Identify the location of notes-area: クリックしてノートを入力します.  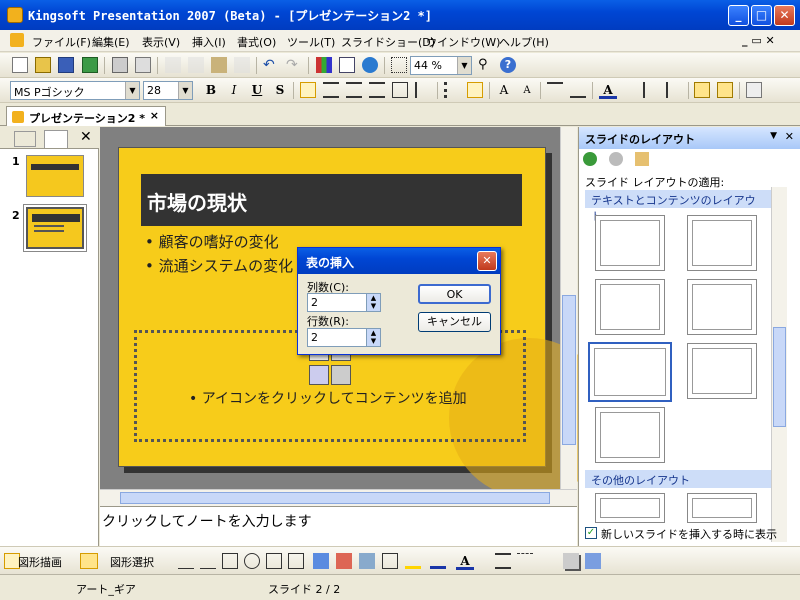
(338, 526).